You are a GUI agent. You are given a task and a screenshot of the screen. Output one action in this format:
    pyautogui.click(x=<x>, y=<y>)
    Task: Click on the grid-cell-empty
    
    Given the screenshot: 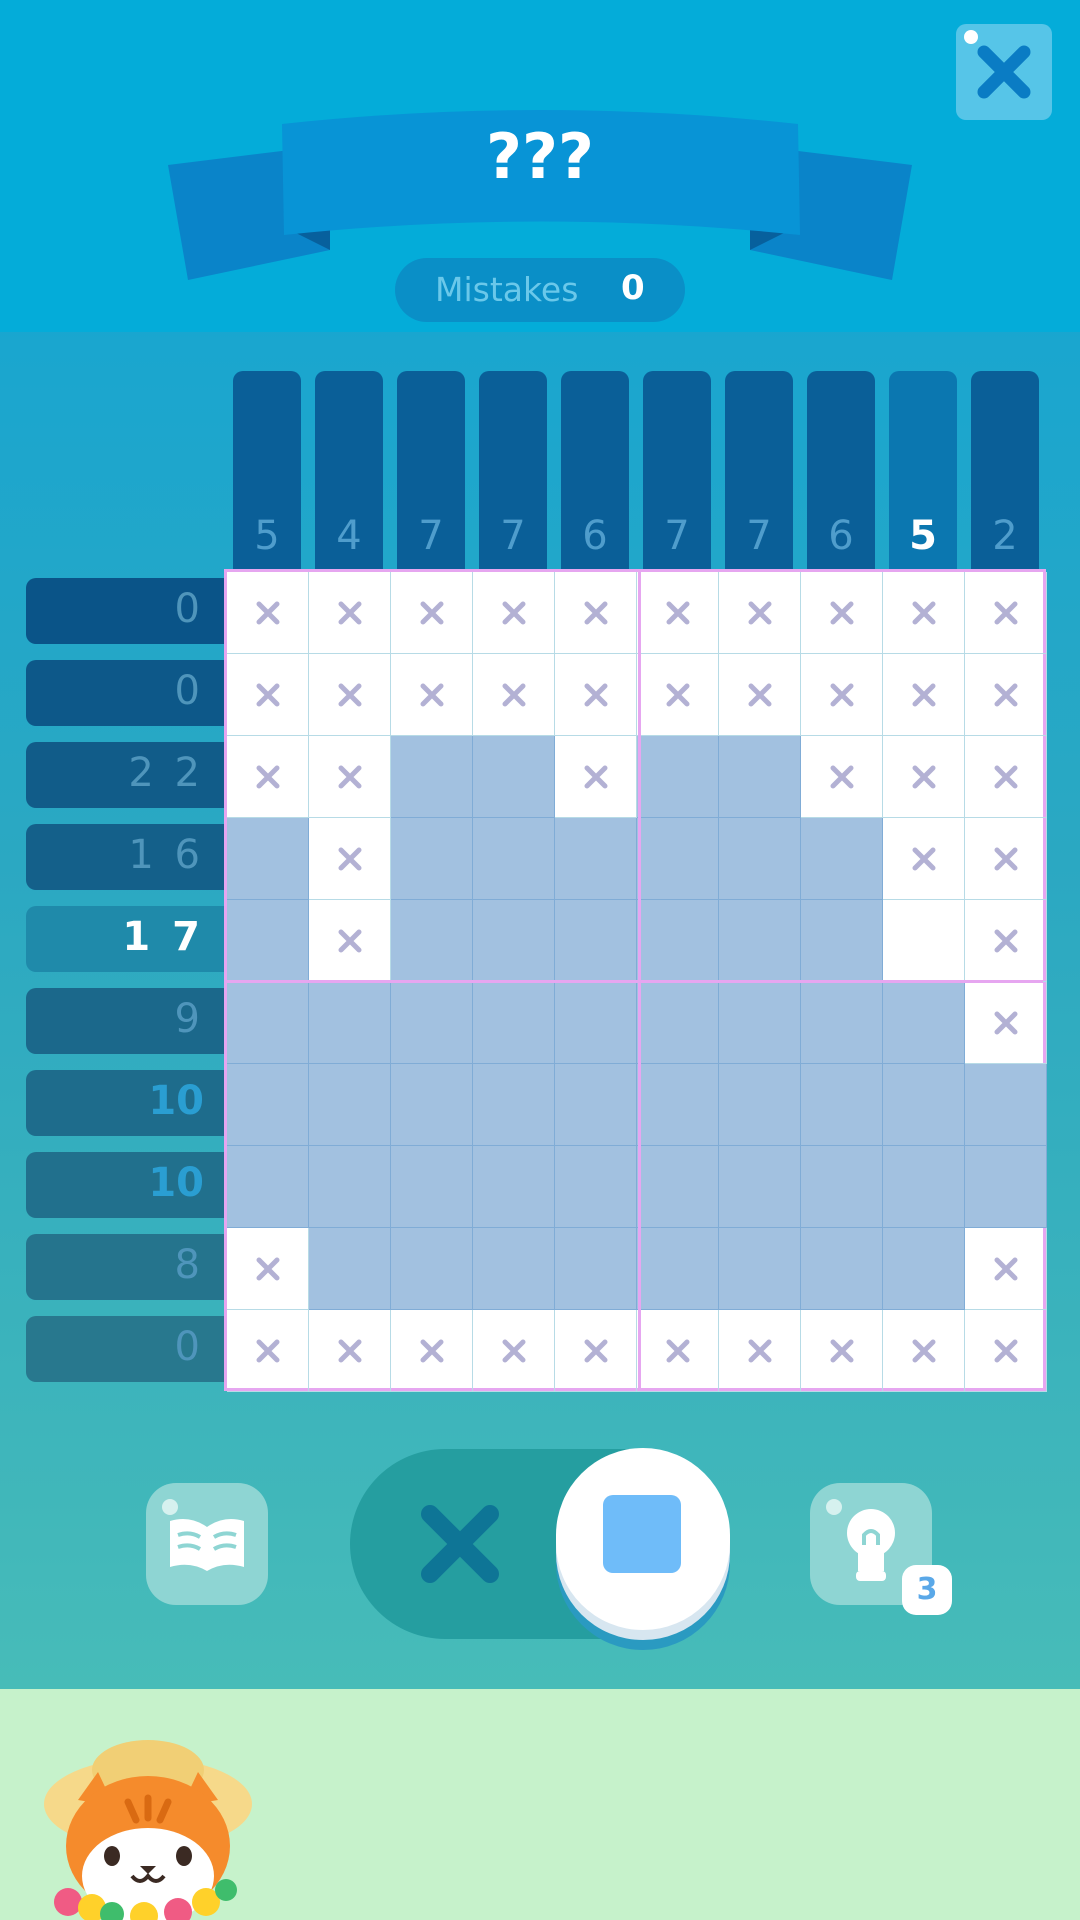 What is the action you would take?
    pyautogui.click(x=924, y=941)
    